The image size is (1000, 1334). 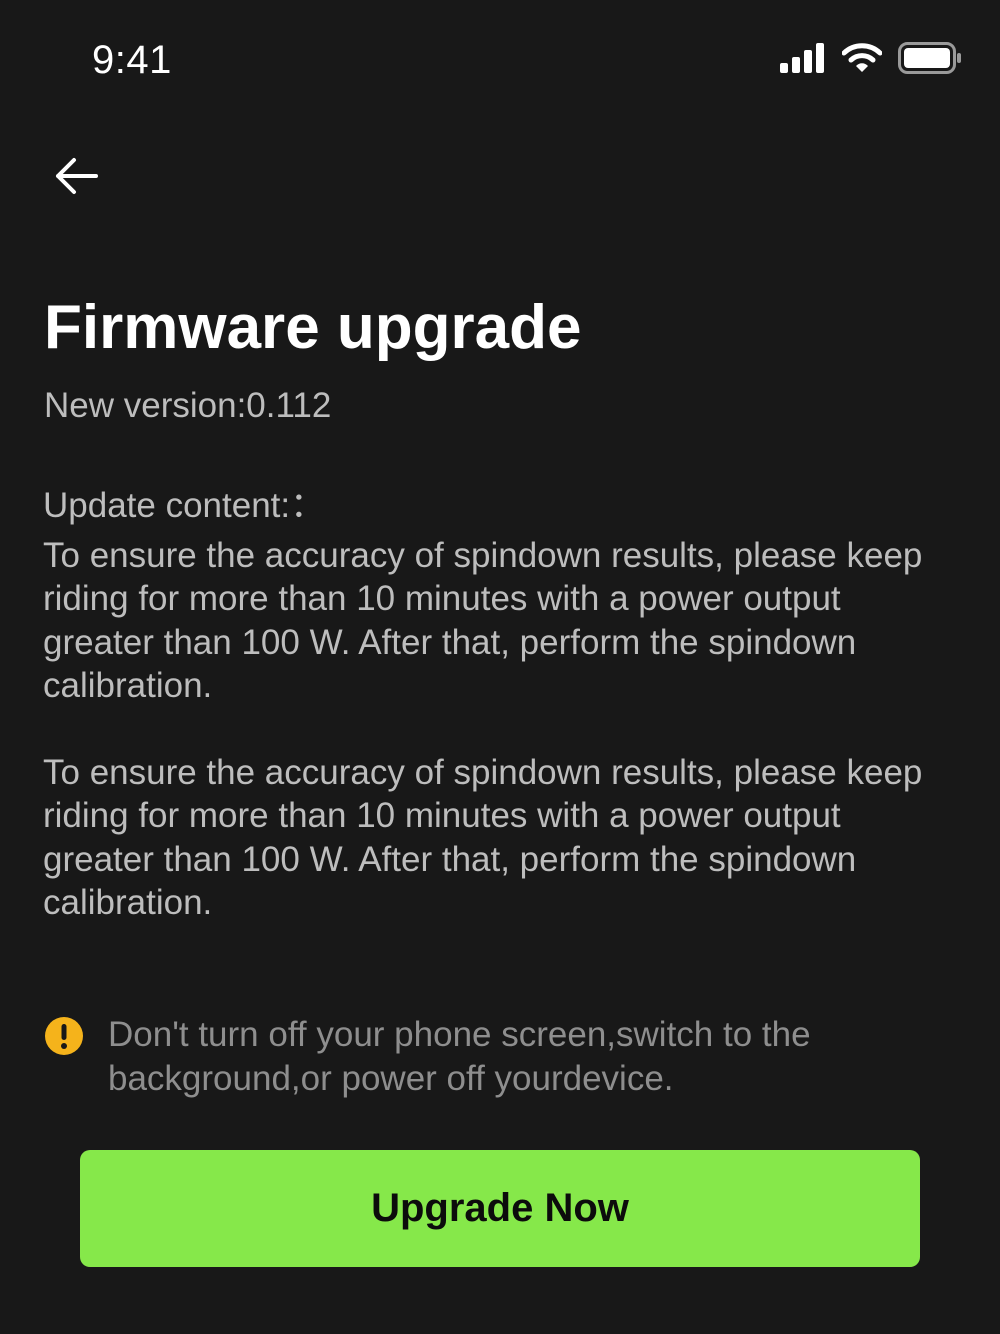 What do you see at coordinates (803, 60) in the screenshot?
I see `cellular-signal-icon` at bounding box center [803, 60].